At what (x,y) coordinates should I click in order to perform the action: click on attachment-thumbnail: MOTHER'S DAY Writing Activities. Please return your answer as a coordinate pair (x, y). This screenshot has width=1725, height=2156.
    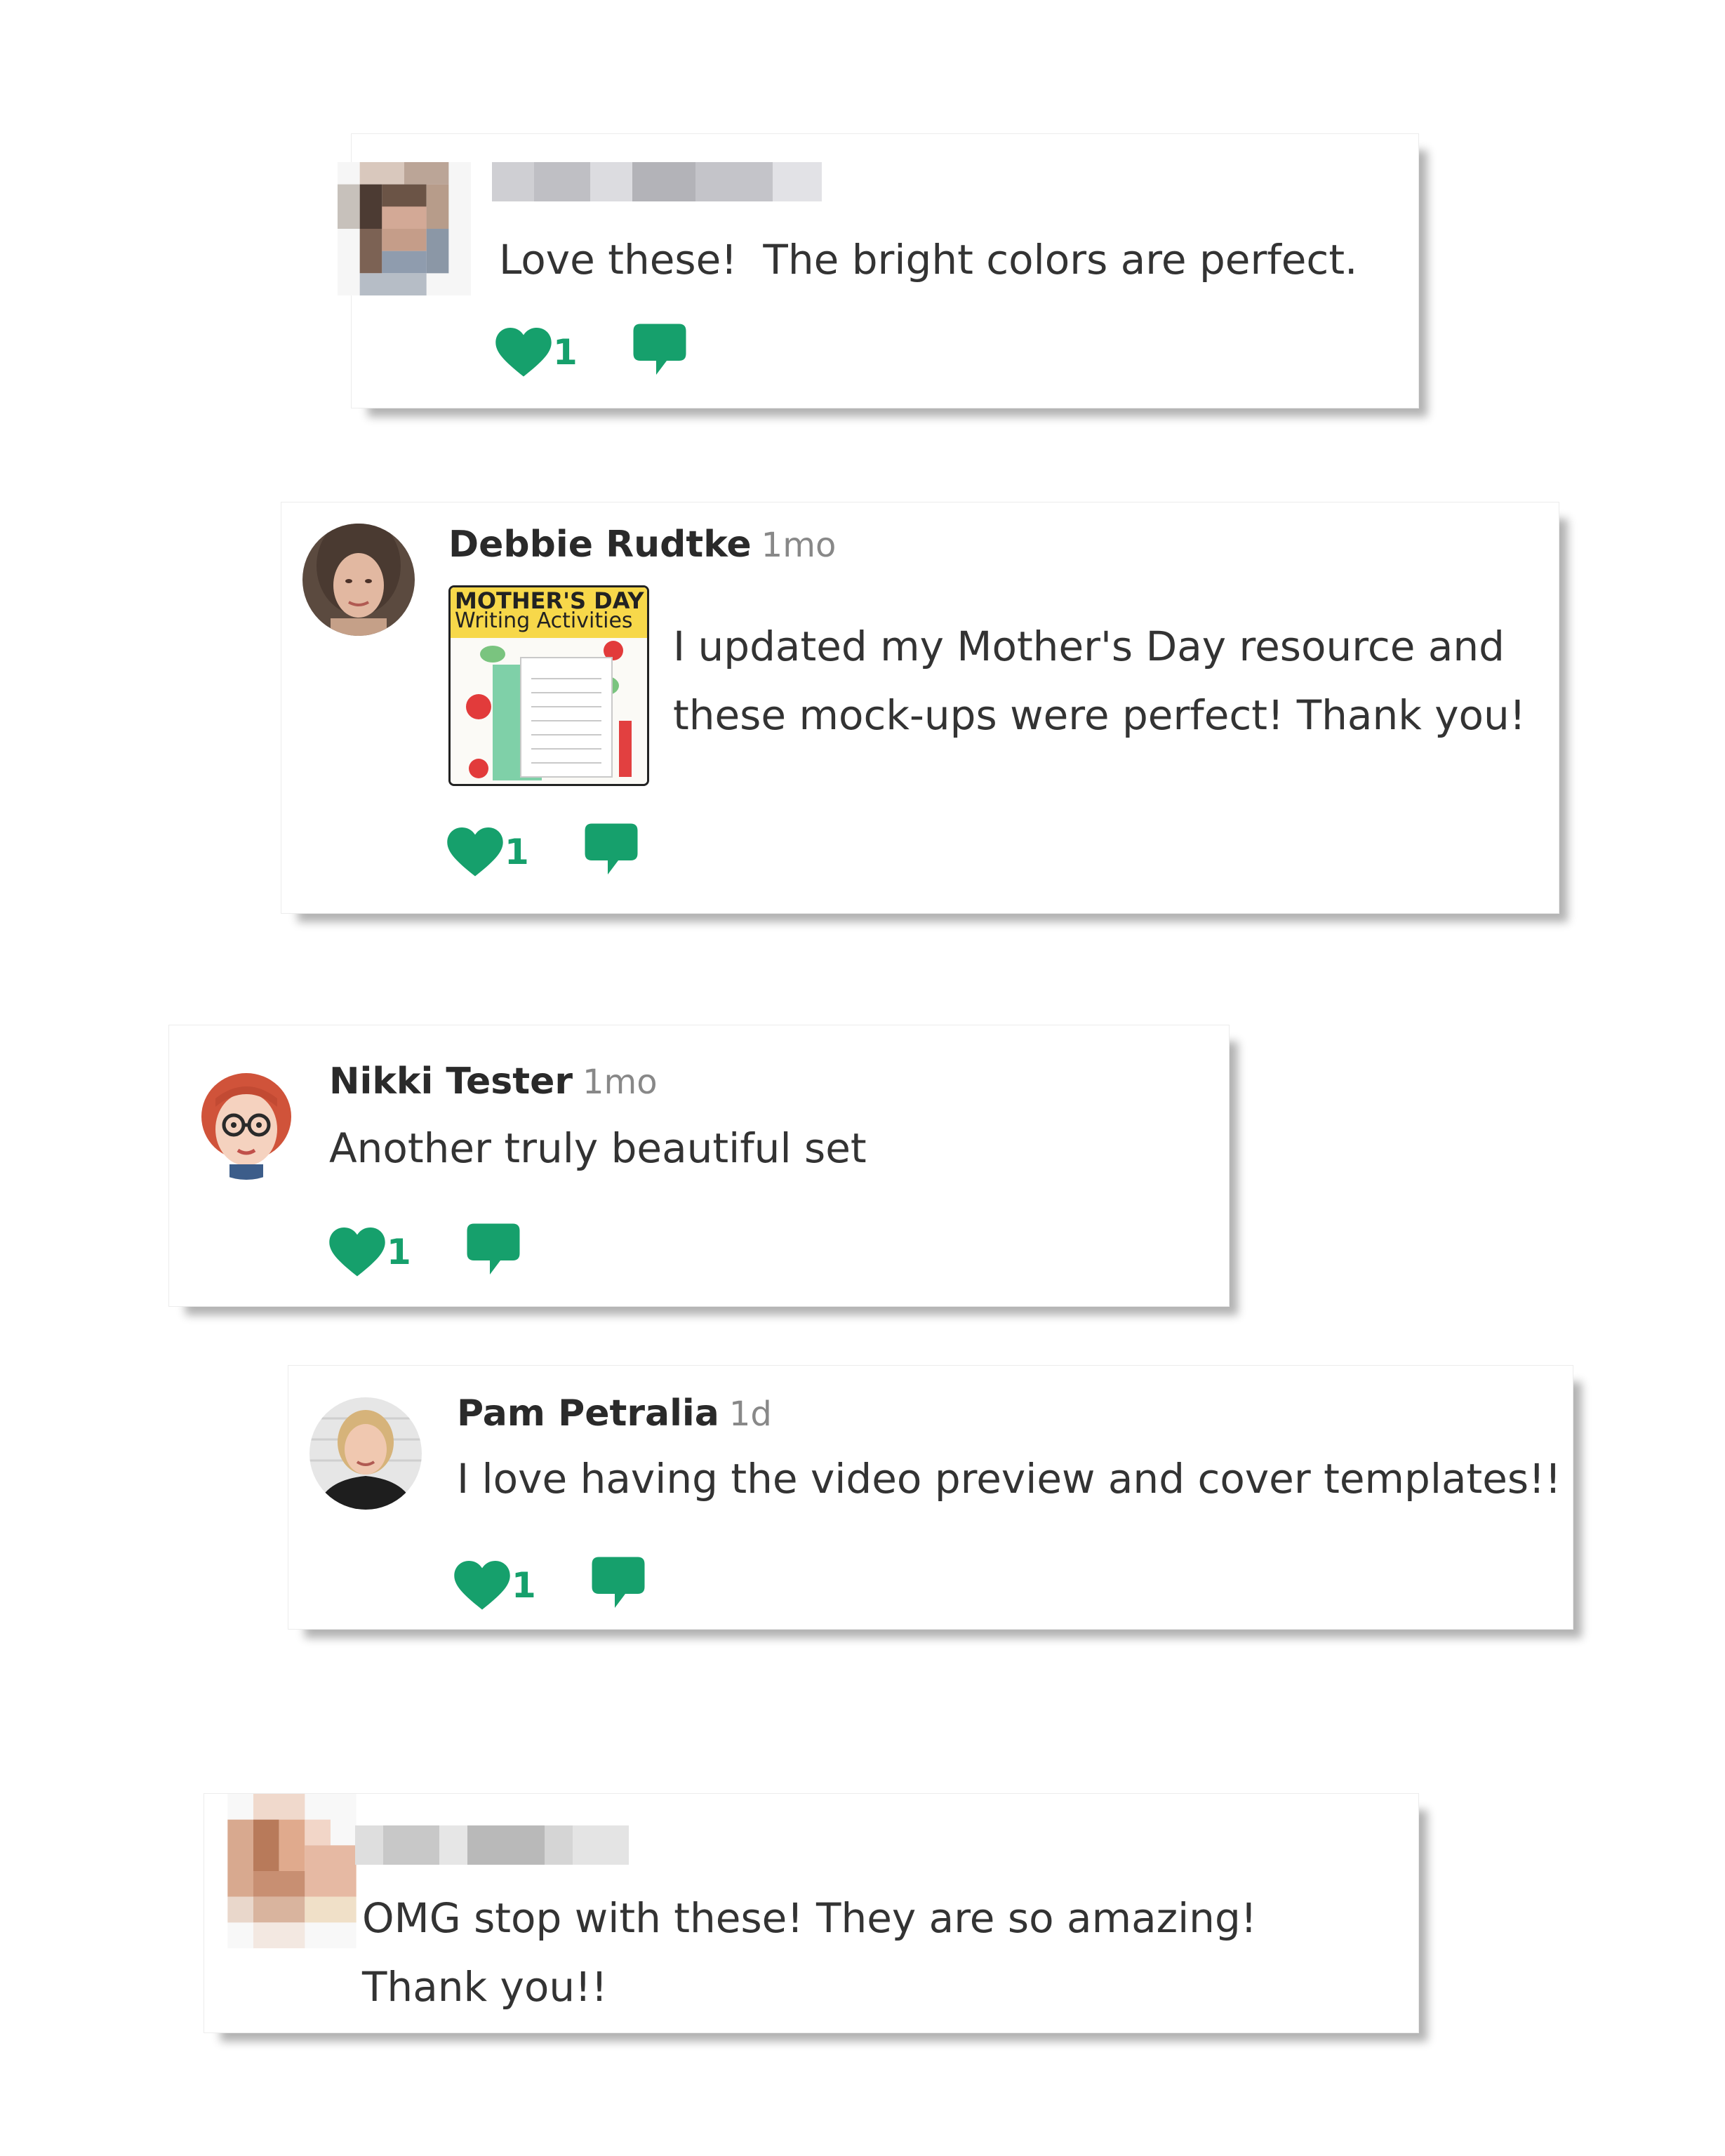
    Looking at the image, I should click on (548, 685).